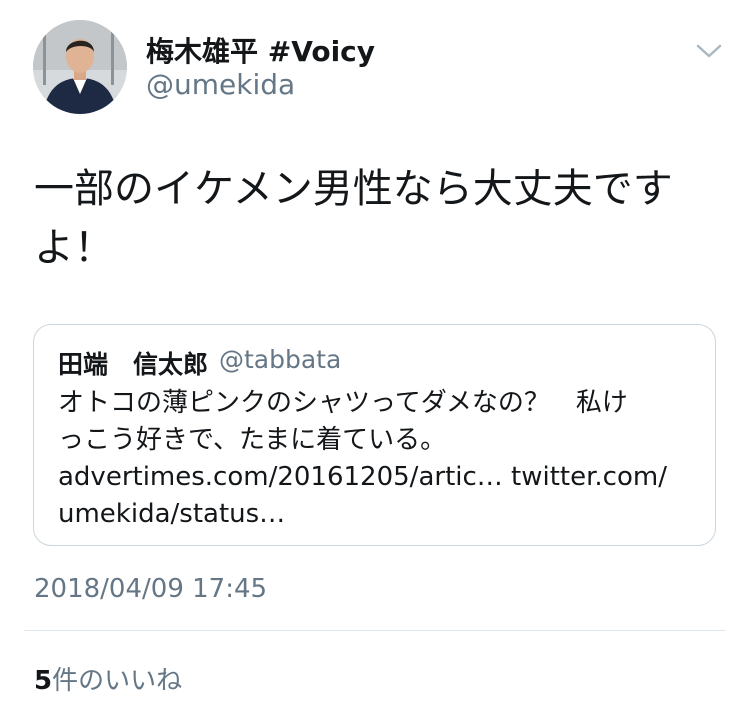  Describe the element at coordinates (43, 681) in the screenshot. I see `likes-number: 5` at that location.